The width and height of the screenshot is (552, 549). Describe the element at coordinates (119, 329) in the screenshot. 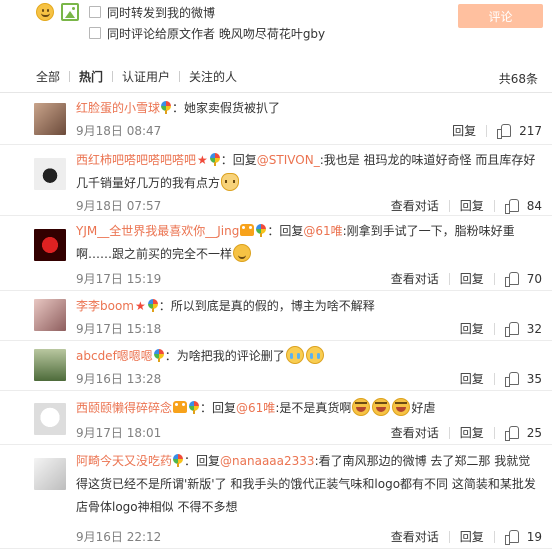

I see `comment-timestamp: 9月17日 15:18` at that location.